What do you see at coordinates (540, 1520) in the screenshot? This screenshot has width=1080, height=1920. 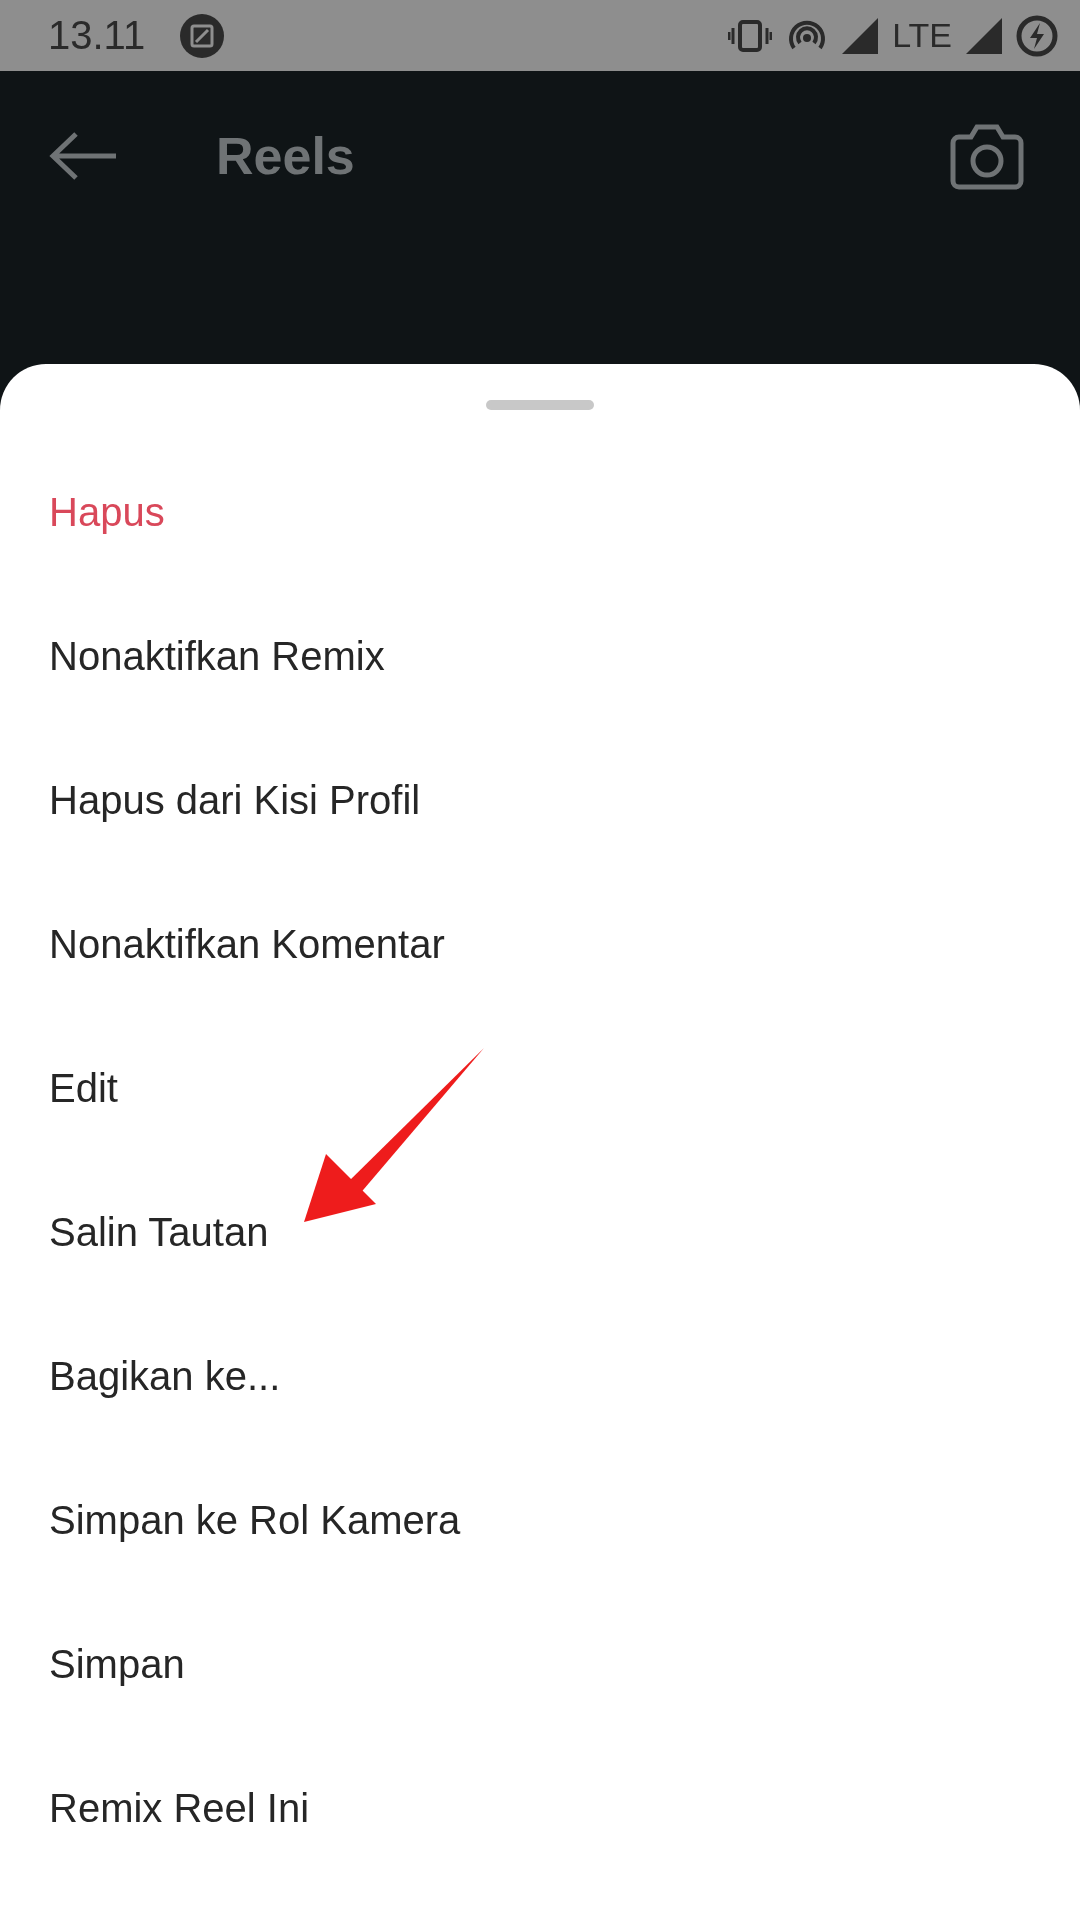 I see `menu-item: Simpan ke Rol Kamera` at bounding box center [540, 1520].